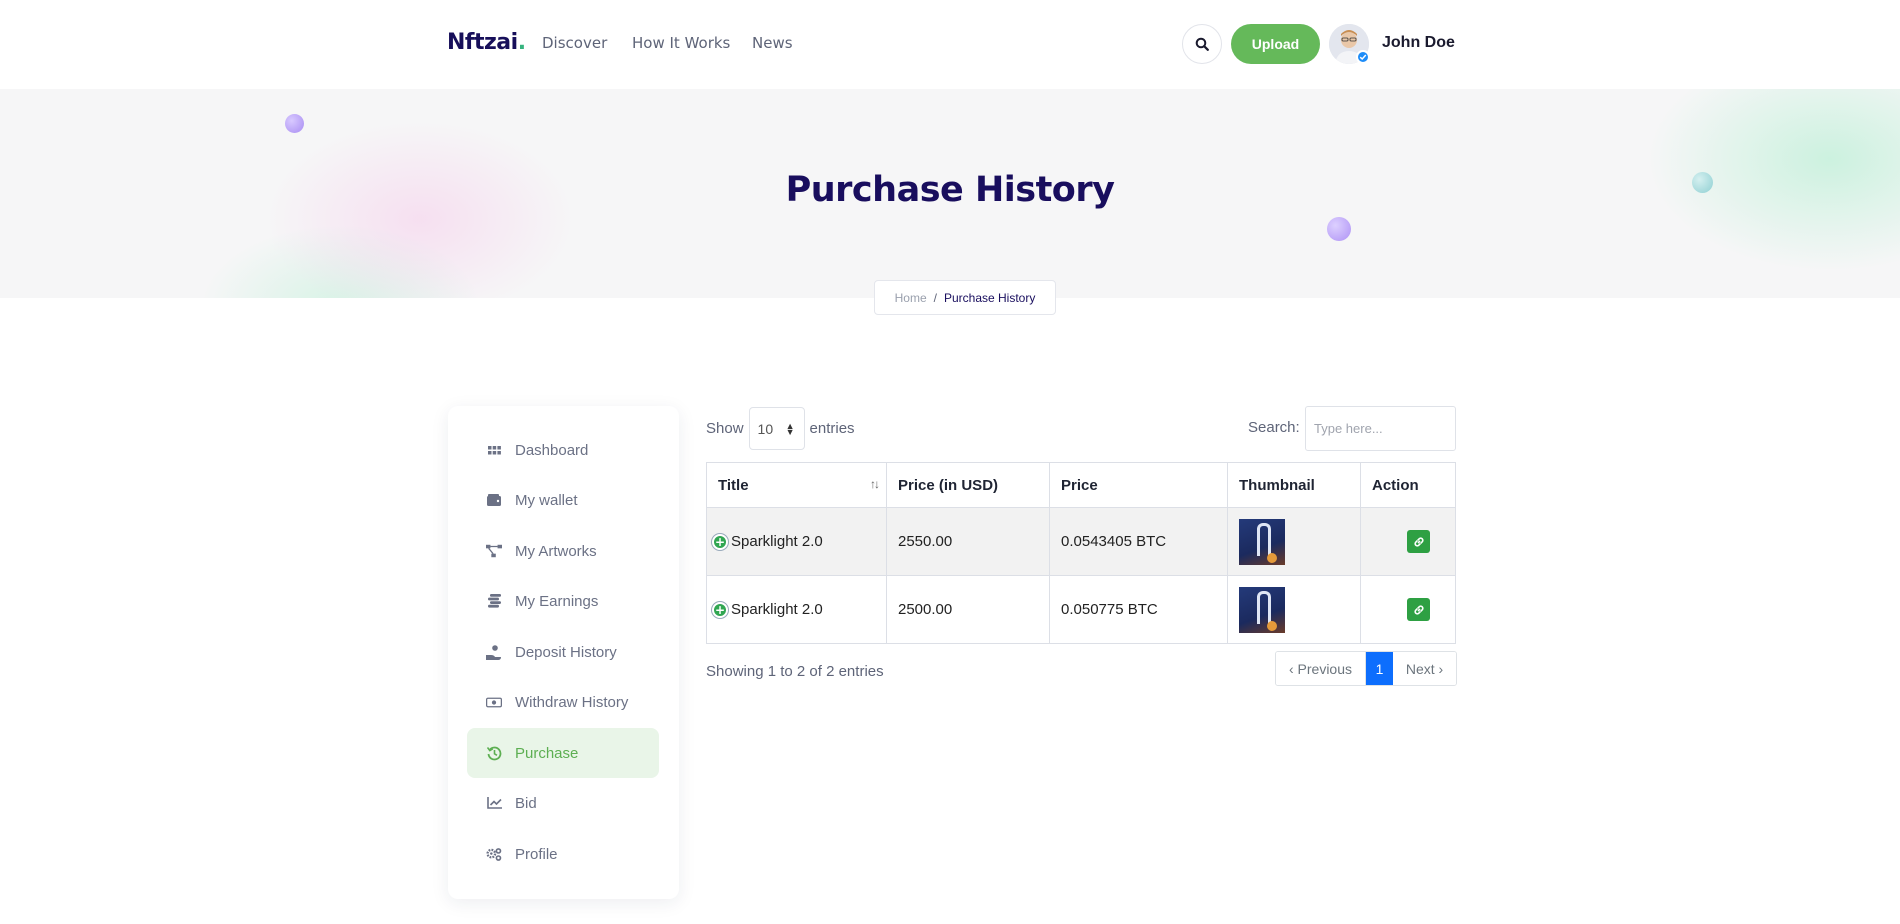  I want to click on show-label: Show, so click(725, 428).